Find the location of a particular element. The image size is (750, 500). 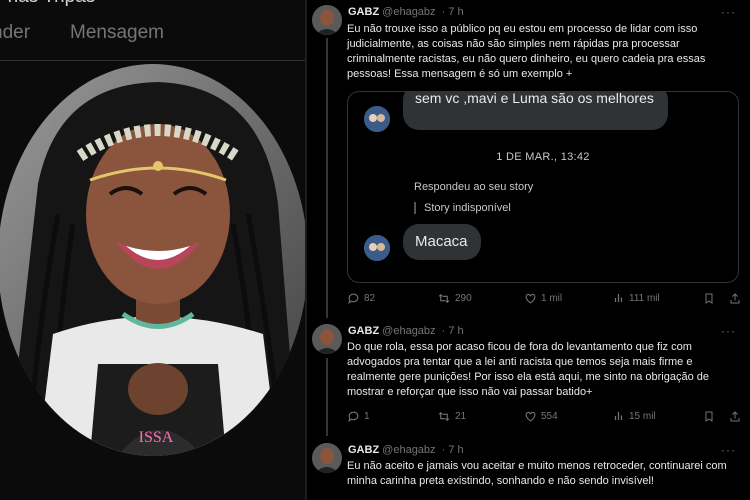

dm-story-unavailable: Story indisponível is located at coordinates (462, 208).